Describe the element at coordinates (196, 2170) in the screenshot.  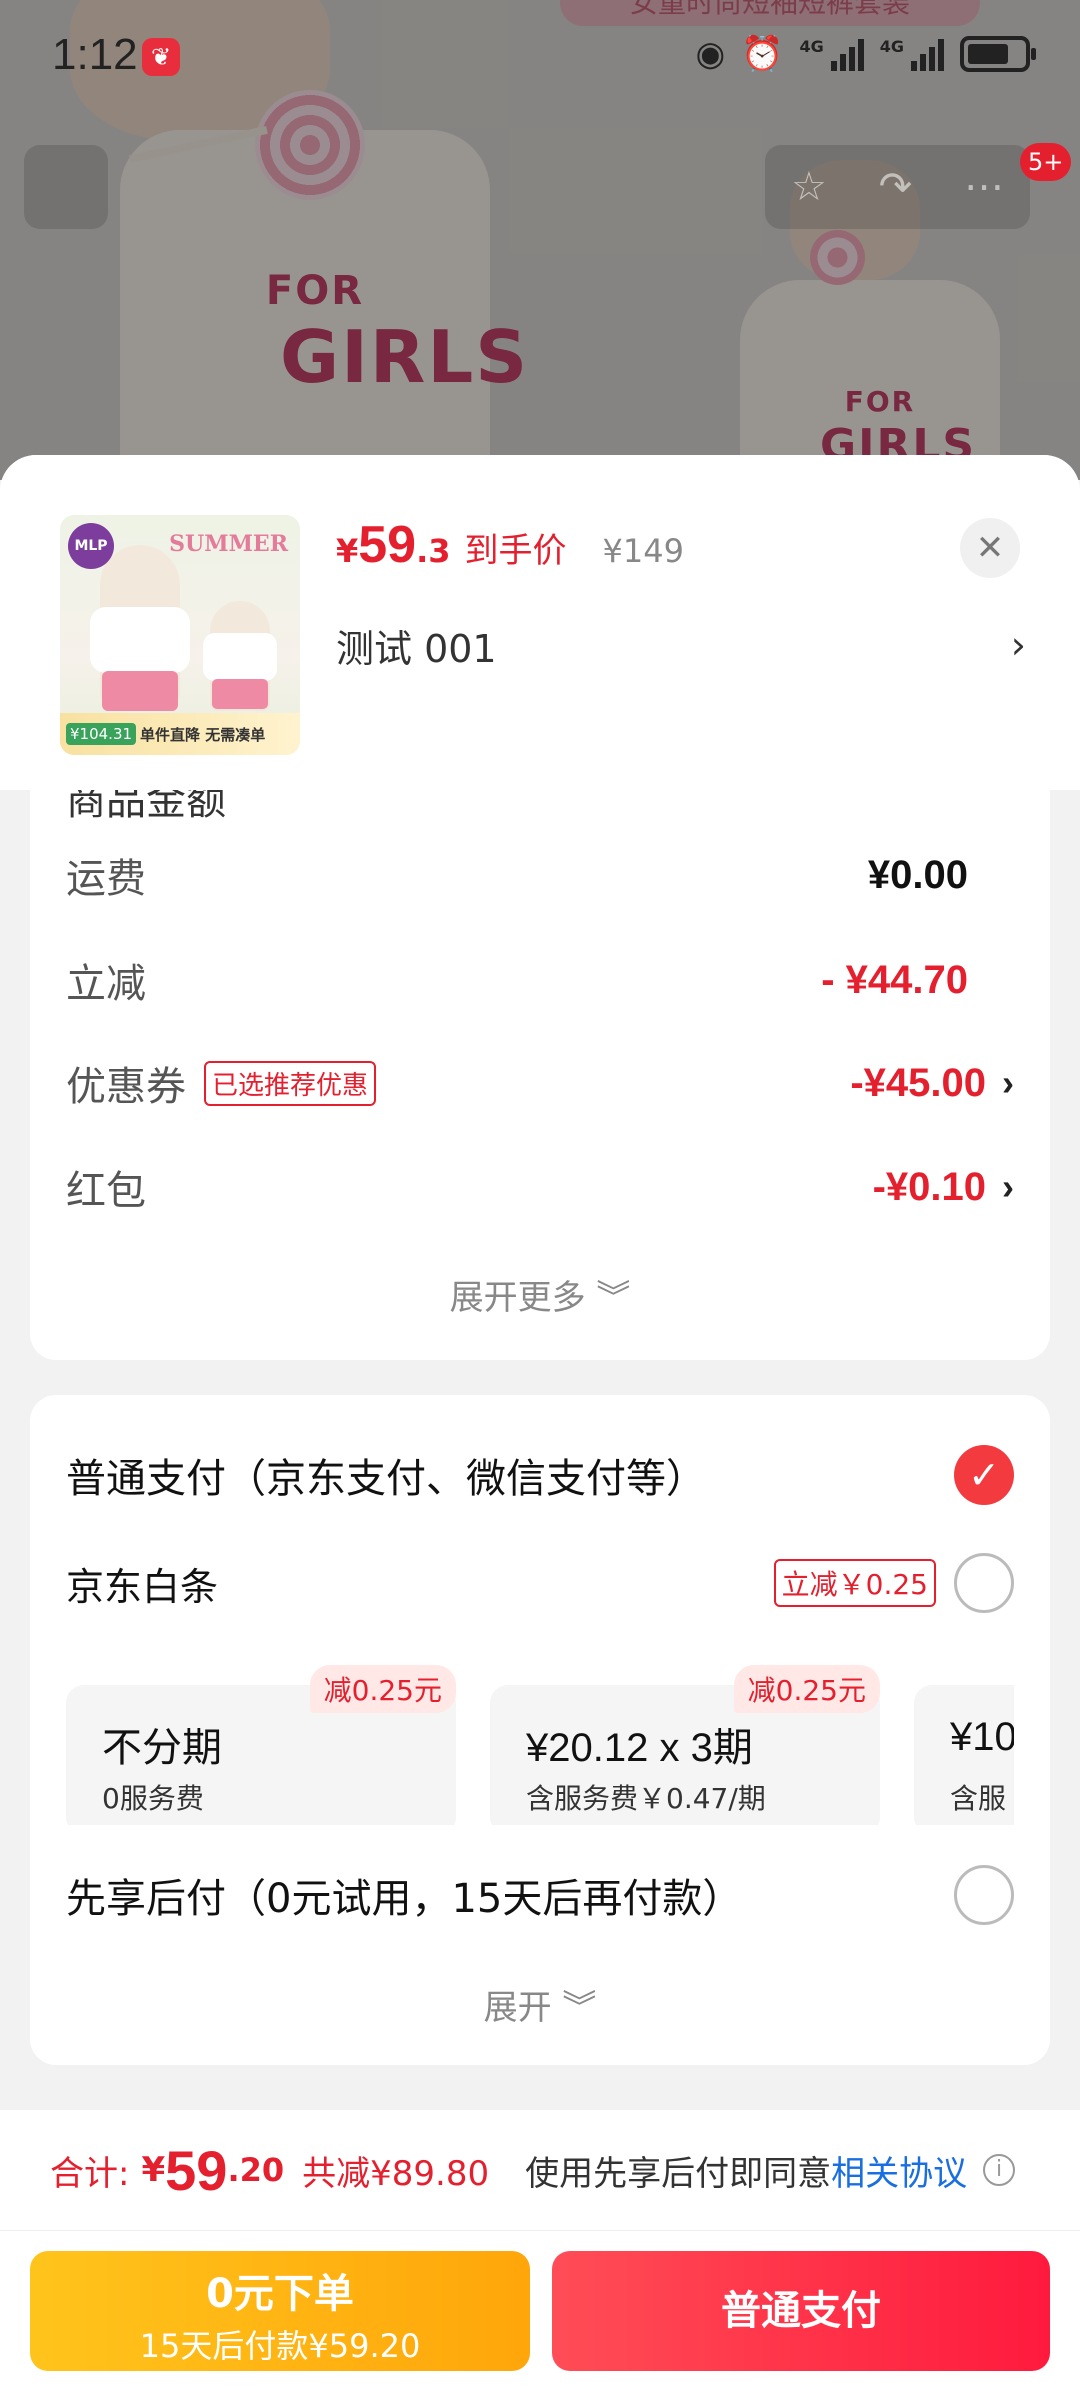
I see `total-integer: 59` at that location.